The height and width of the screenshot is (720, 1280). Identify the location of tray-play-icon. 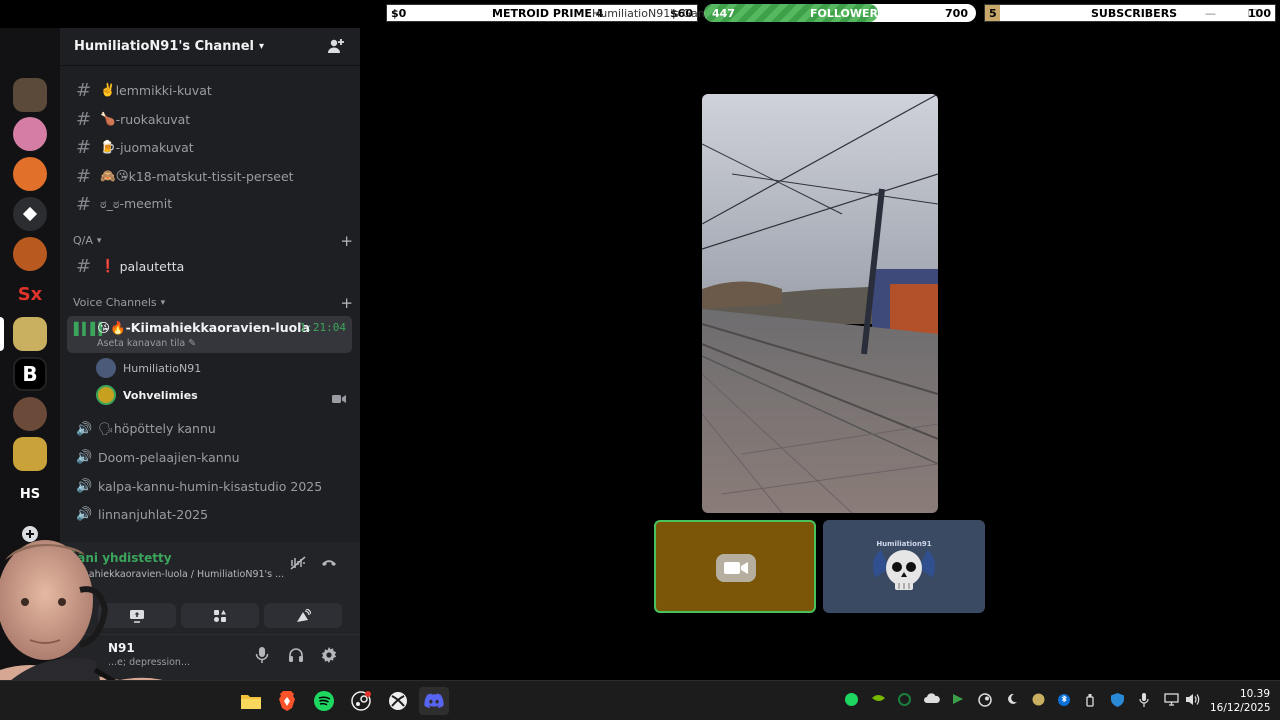
(958, 700).